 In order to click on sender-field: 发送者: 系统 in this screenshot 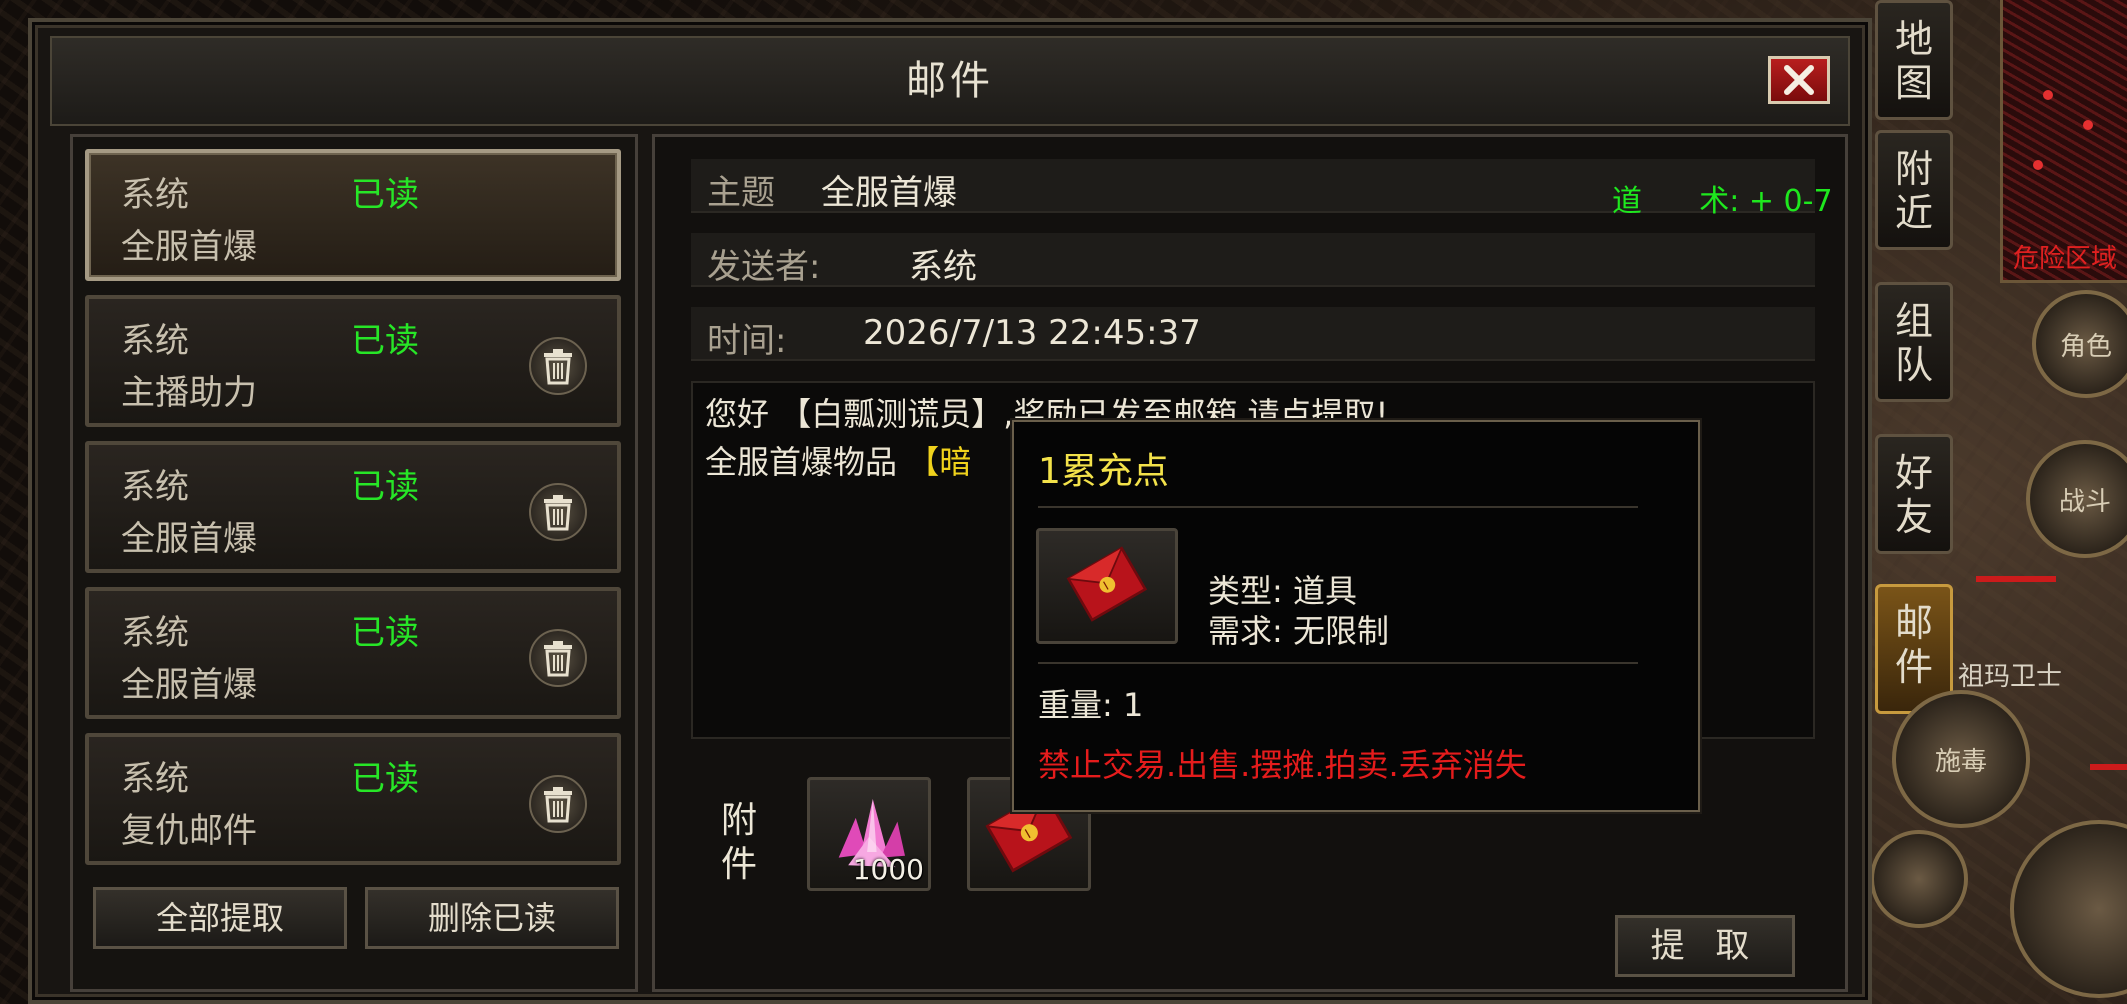, I will do `click(1253, 260)`.